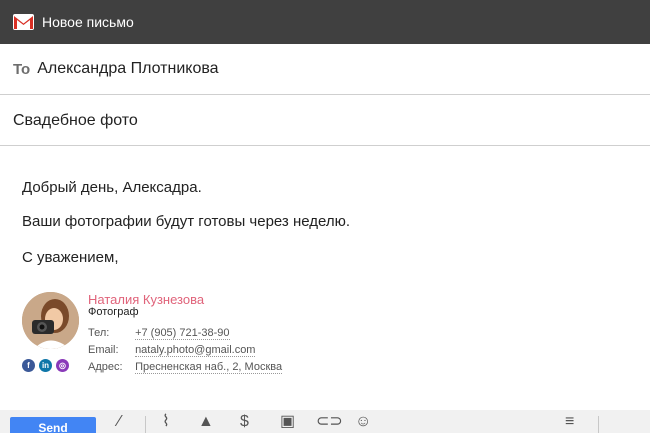 The height and width of the screenshot is (433, 650). I want to click on signature-address: Адрес: Пресненская наб., 2, Москва, so click(185, 367).